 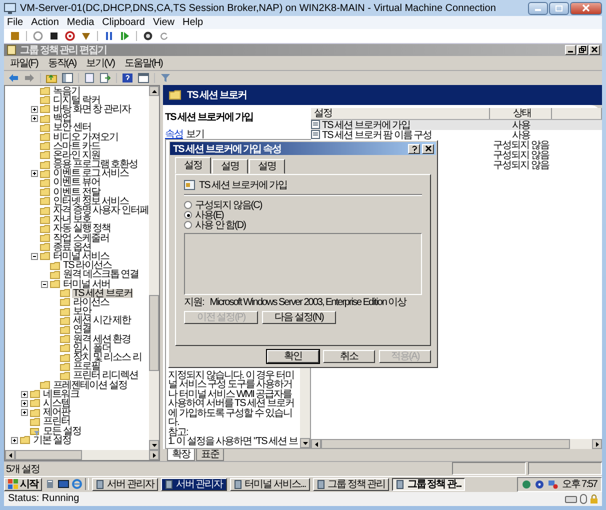 What do you see at coordinates (72, 247) in the screenshot?
I see `tree-item: 종료 옵션` at bounding box center [72, 247].